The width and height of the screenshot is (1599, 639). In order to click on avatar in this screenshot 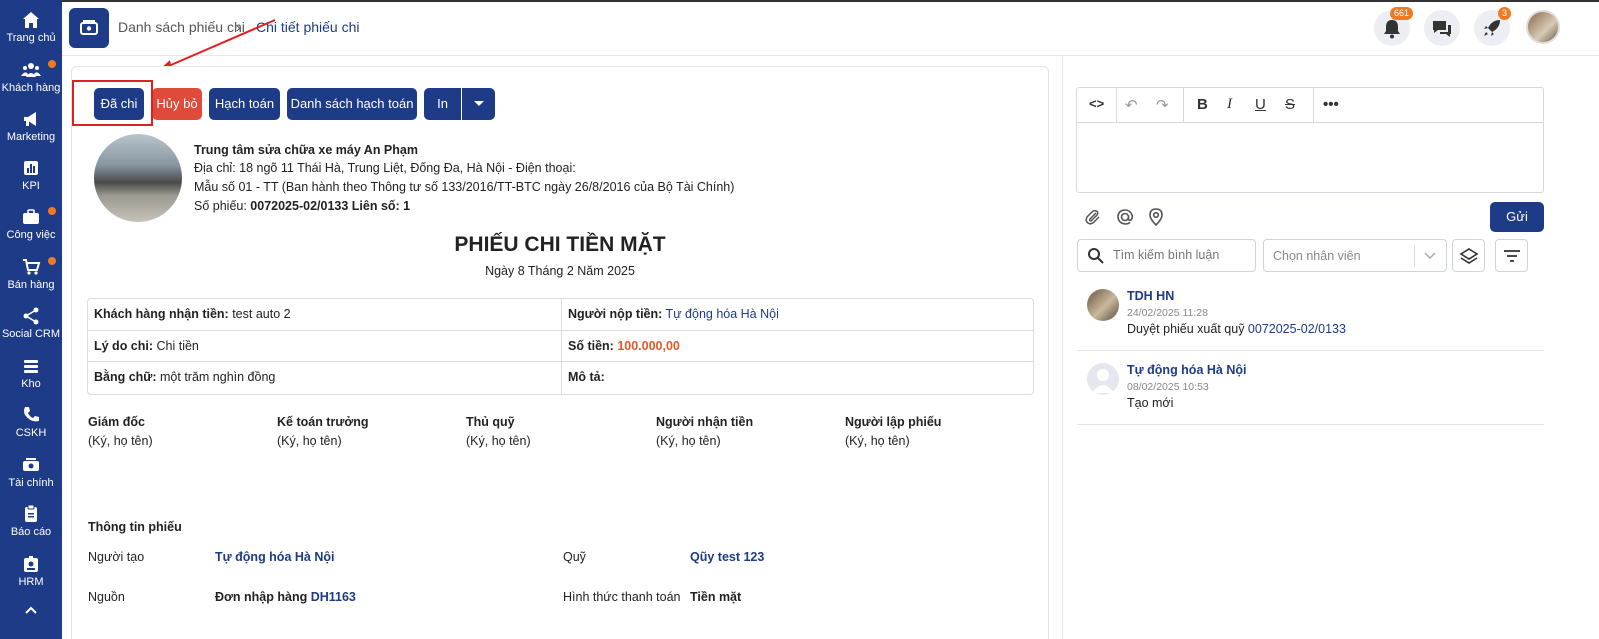, I will do `click(1103, 305)`.